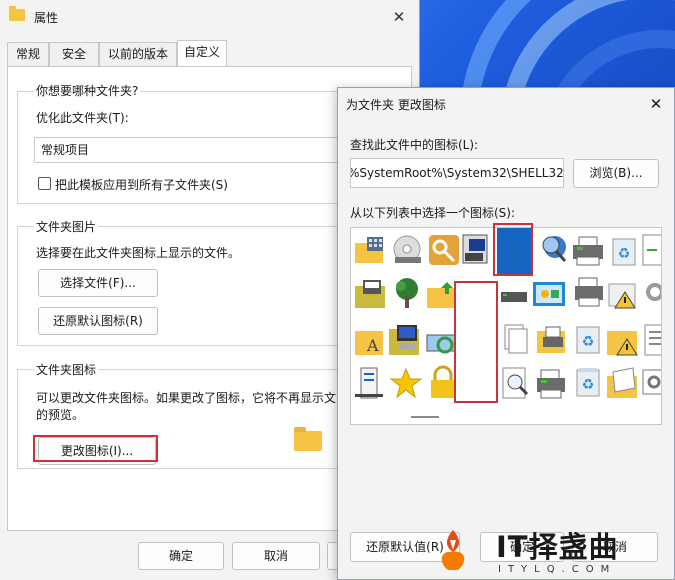  Describe the element at coordinates (515, 383) in the screenshot. I see `search-document-icon` at that location.